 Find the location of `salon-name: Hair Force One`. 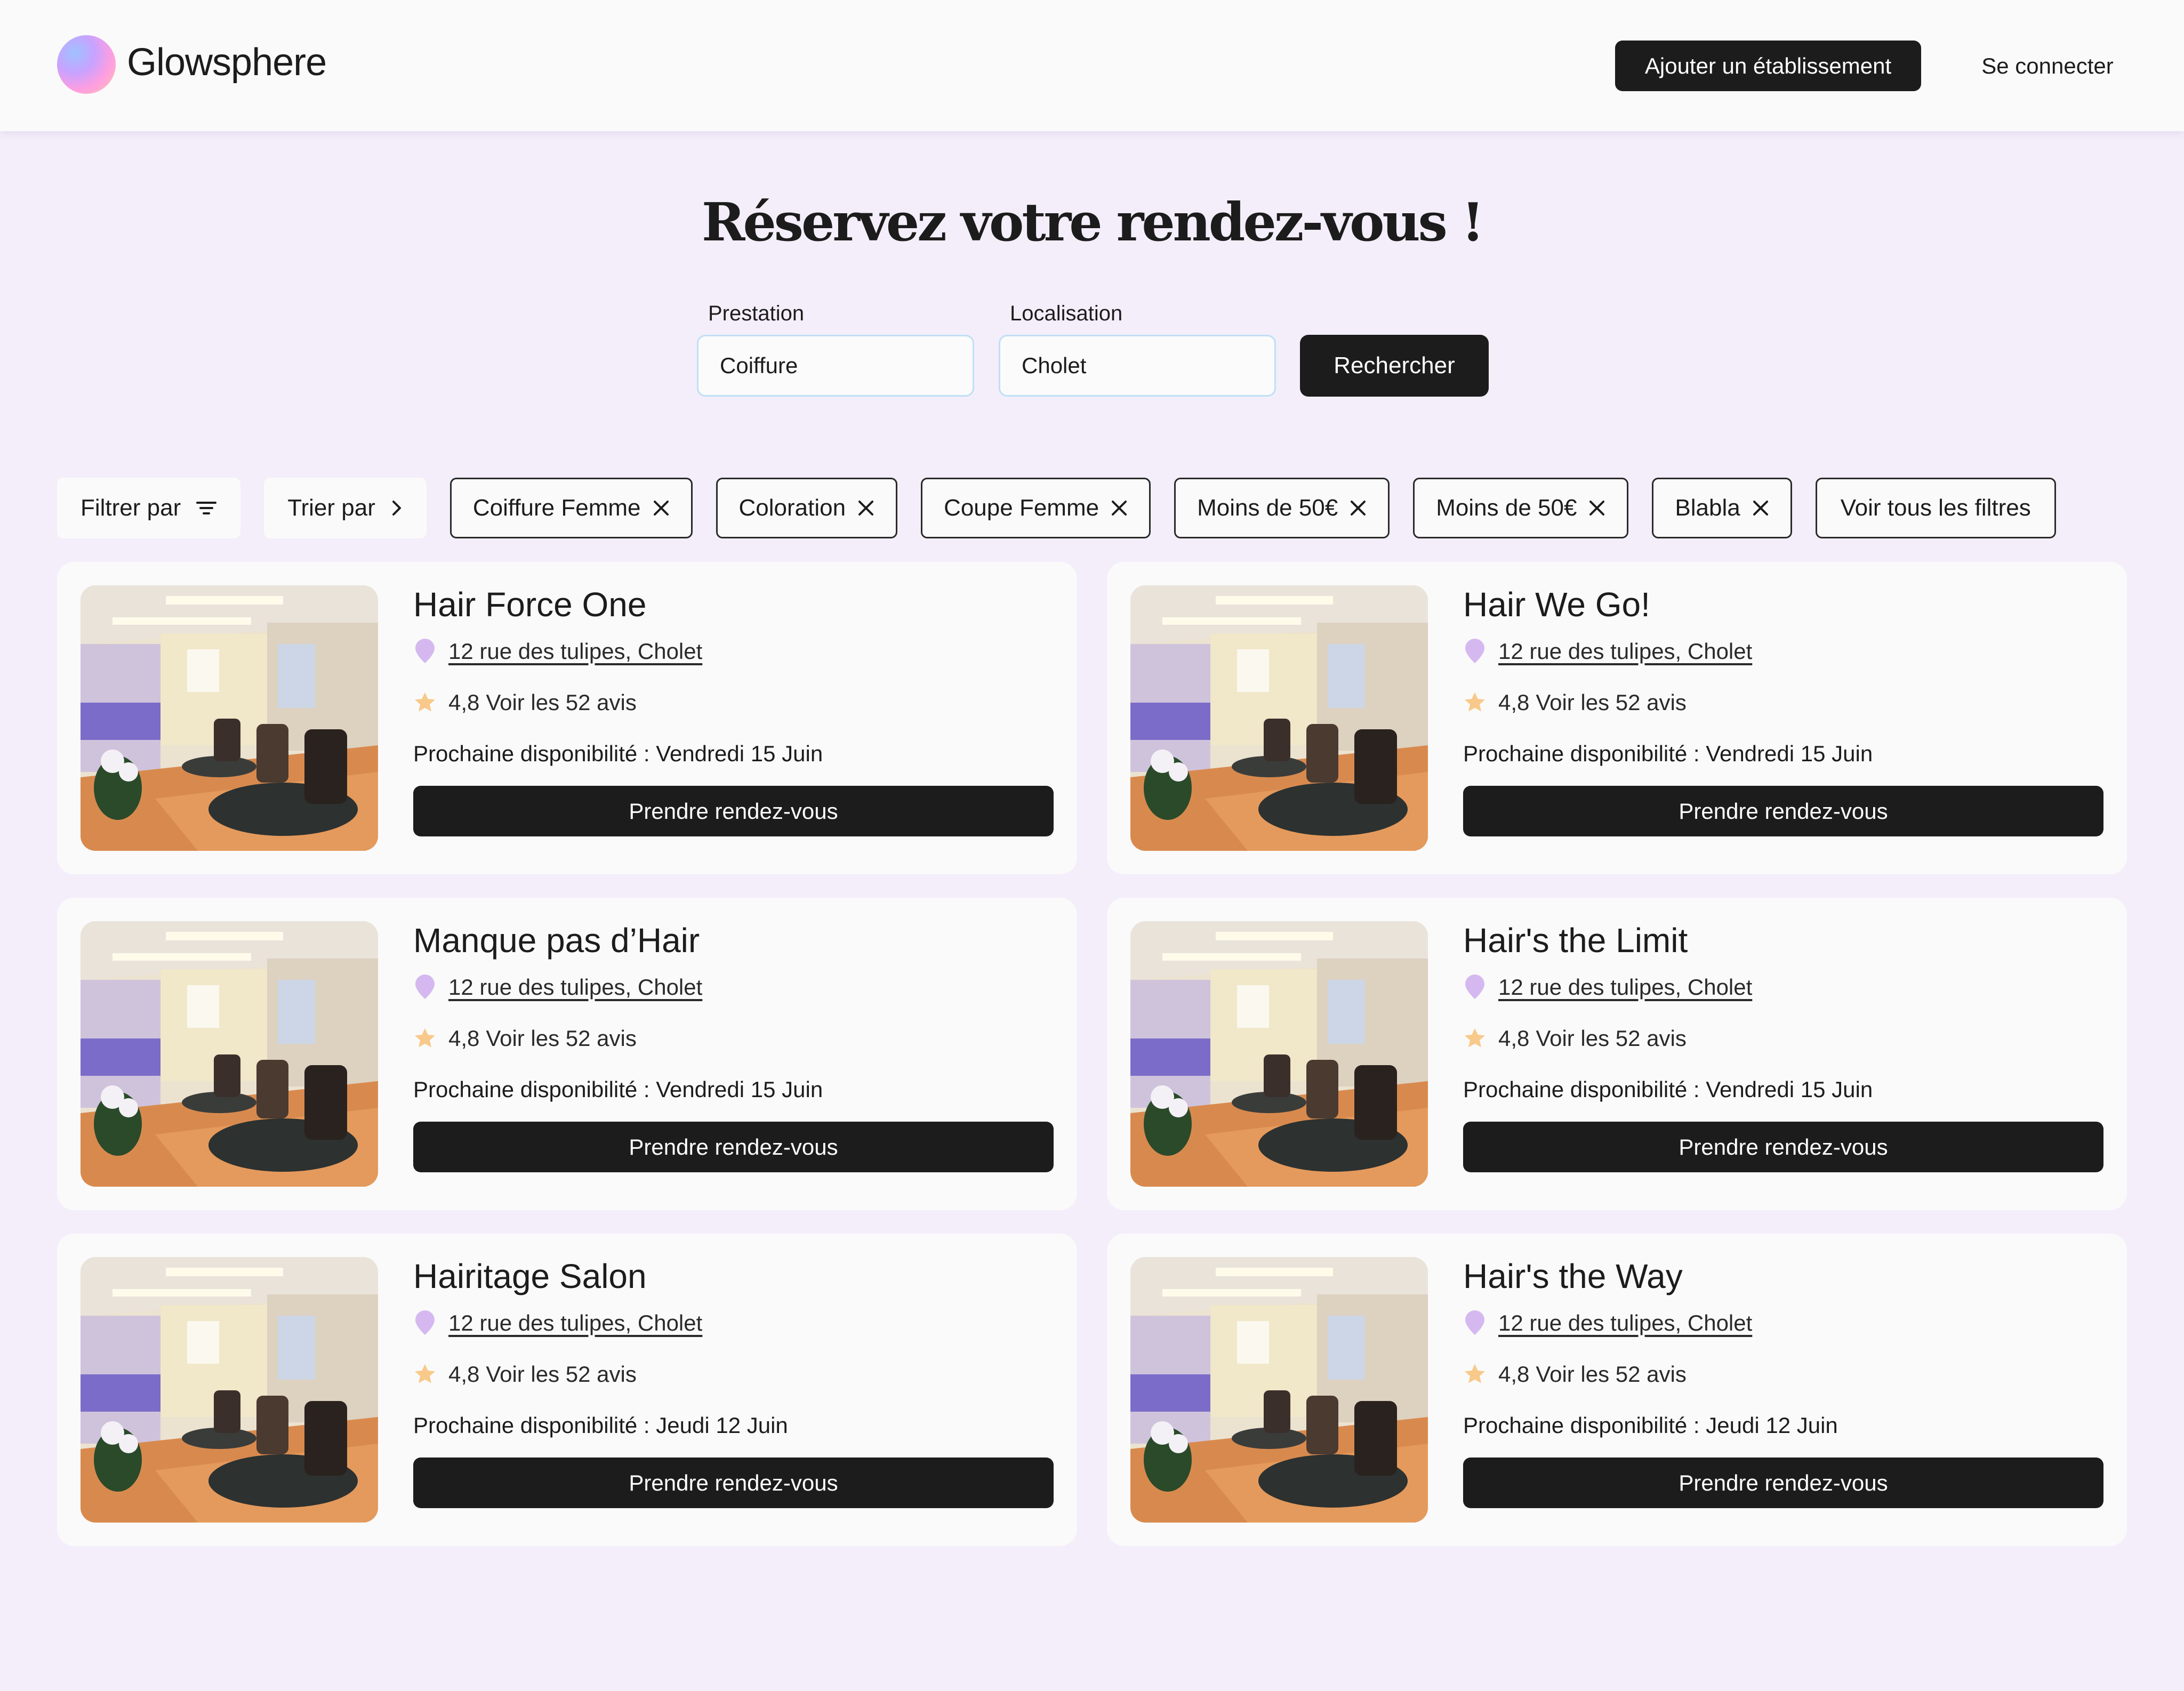

salon-name: Hair Force One is located at coordinates (733, 604).